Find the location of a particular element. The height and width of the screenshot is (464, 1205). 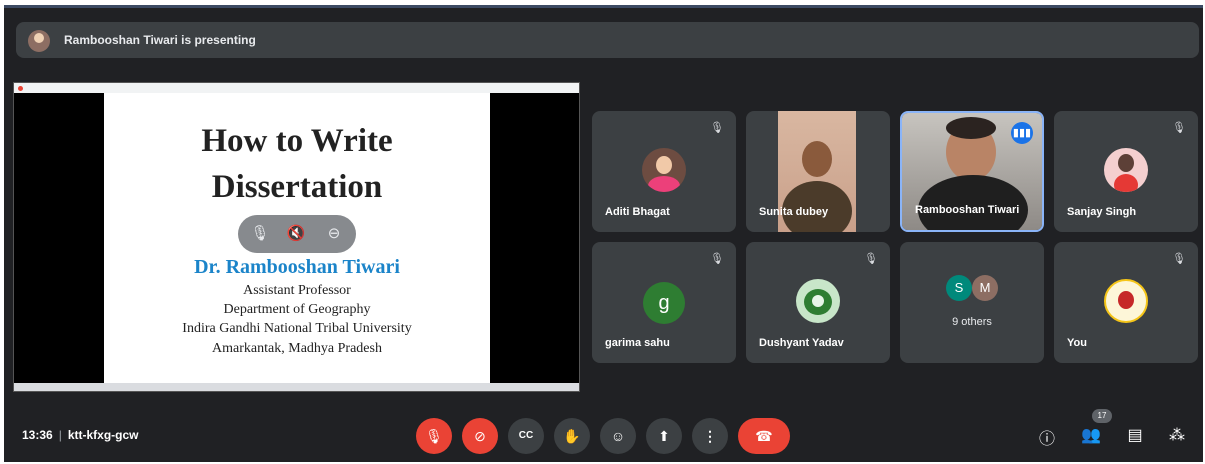

end-call-icon: ☎ is located at coordinates (764, 436).